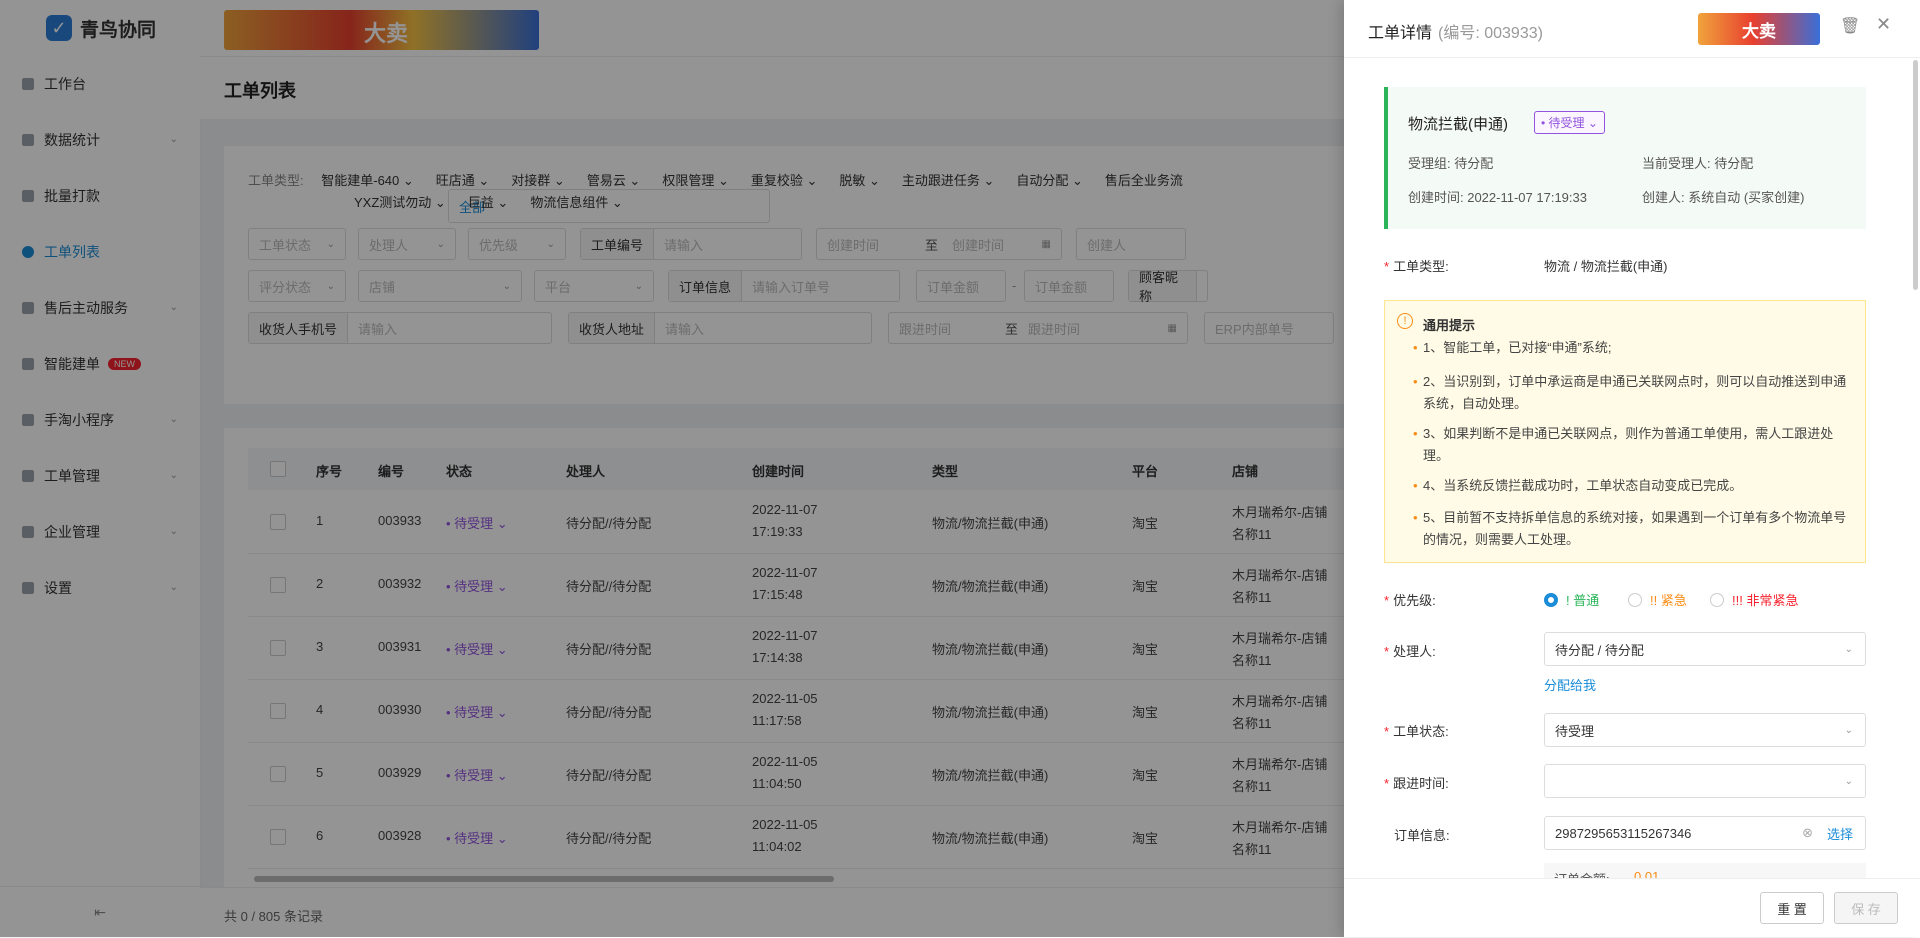 The height and width of the screenshot is (938, 1920). Describe the element at coordinates (1705, 871) in the screenshot. I see `order-amount-row: 订单金额: 0.01` at that location.